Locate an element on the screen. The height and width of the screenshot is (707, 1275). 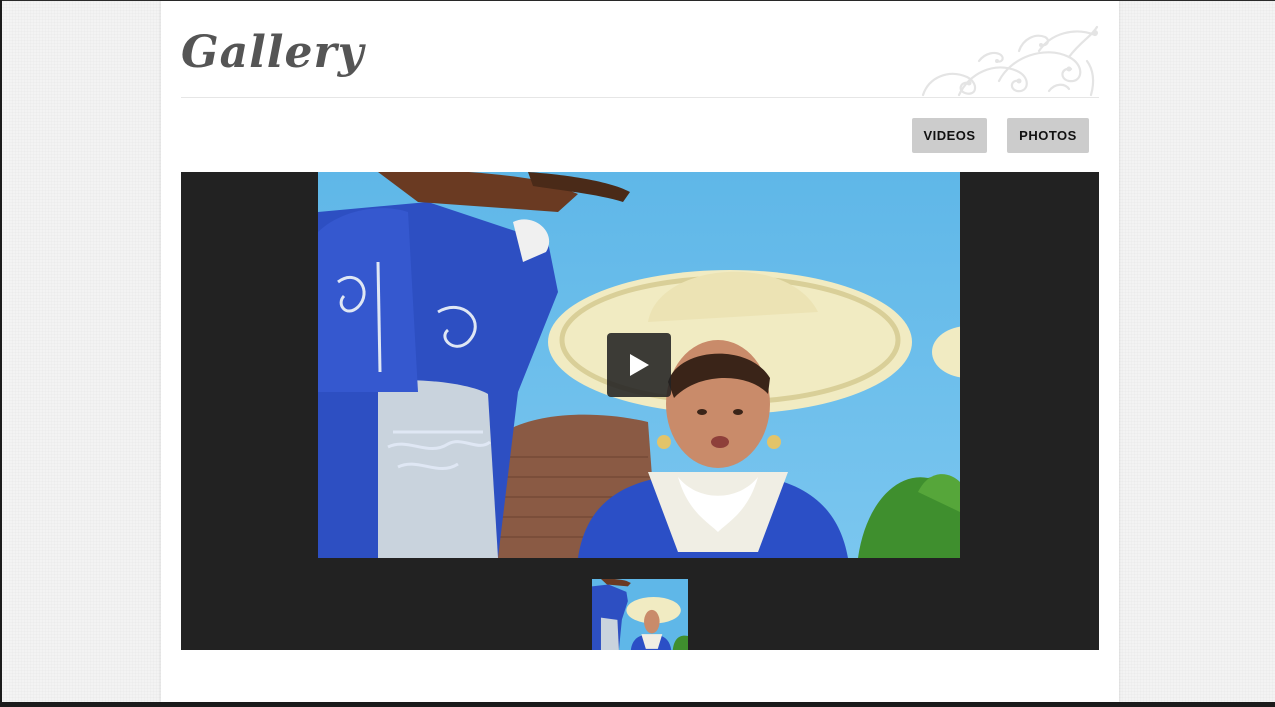
videos-tab-button: VIDEOS is located at coordinates (949, 135).